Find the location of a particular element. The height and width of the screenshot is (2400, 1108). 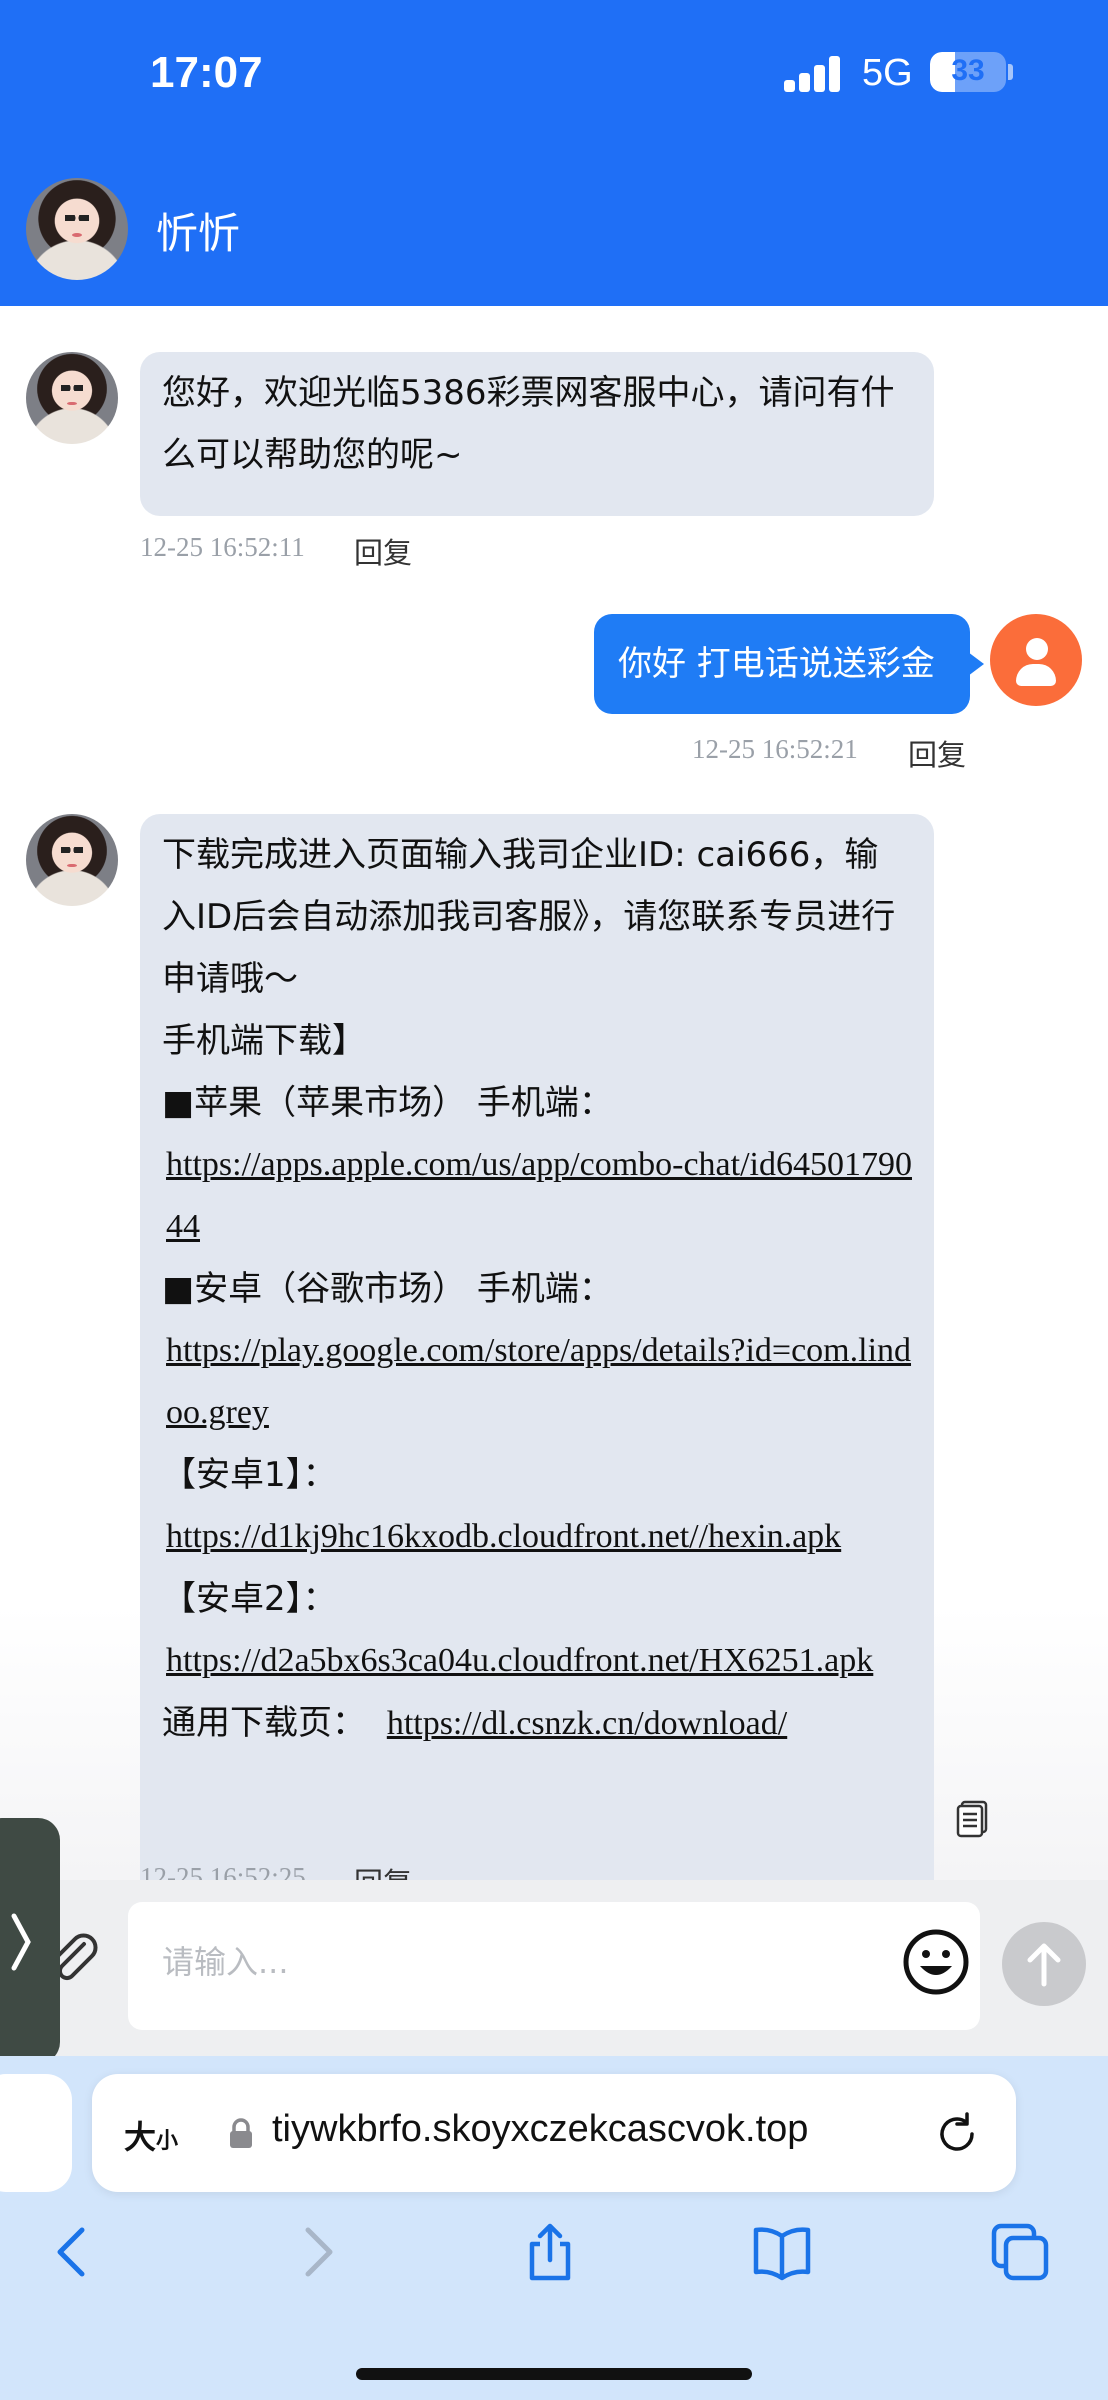

message-line: 手机端下载】 is located at coordinates (264, 1041).